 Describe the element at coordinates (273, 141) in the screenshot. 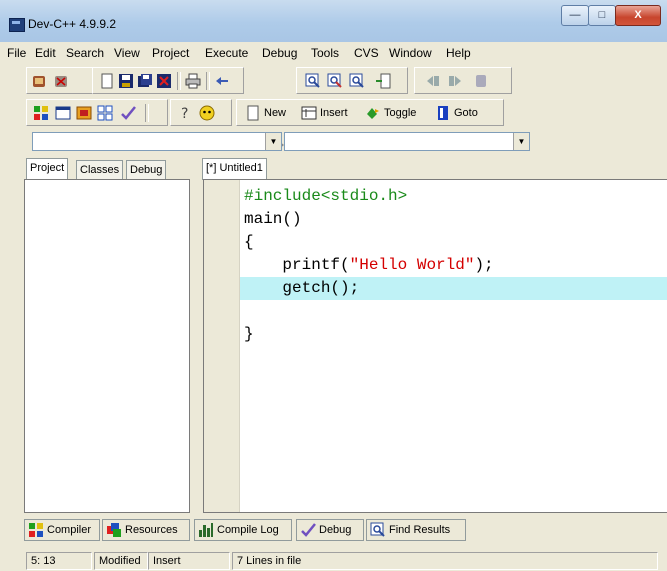

I see `class-combo-dropdown-icon: ▼` at that location.